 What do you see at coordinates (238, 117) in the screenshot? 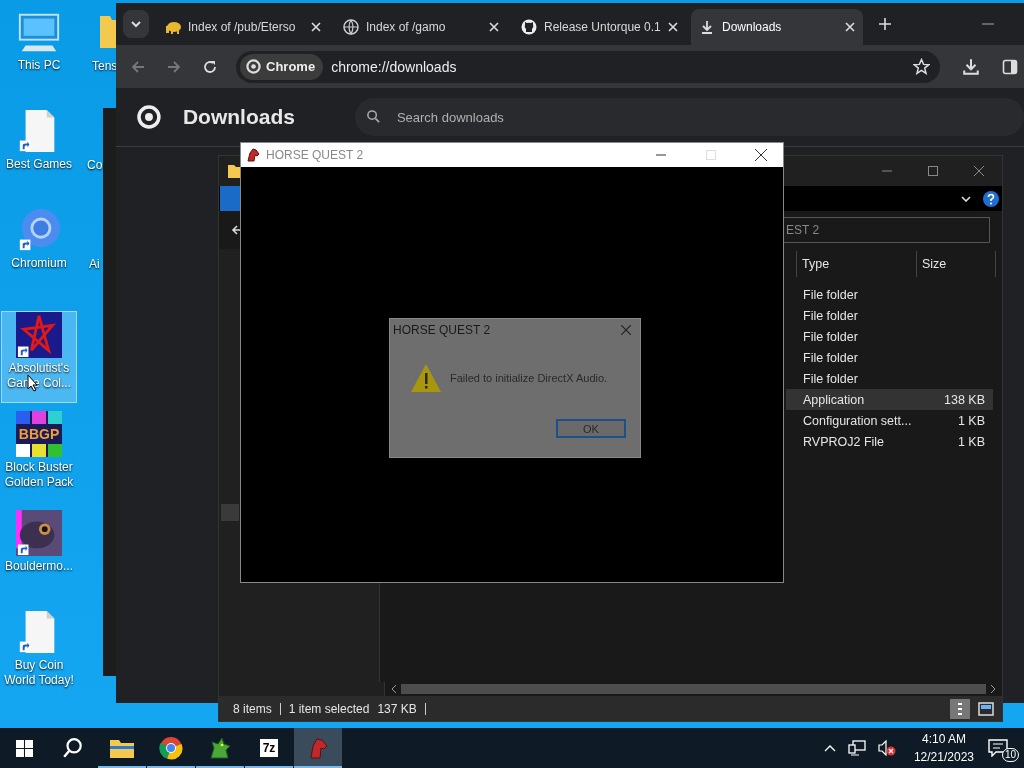
I see `page-title: Downloads` at bounding box center [238, 117].